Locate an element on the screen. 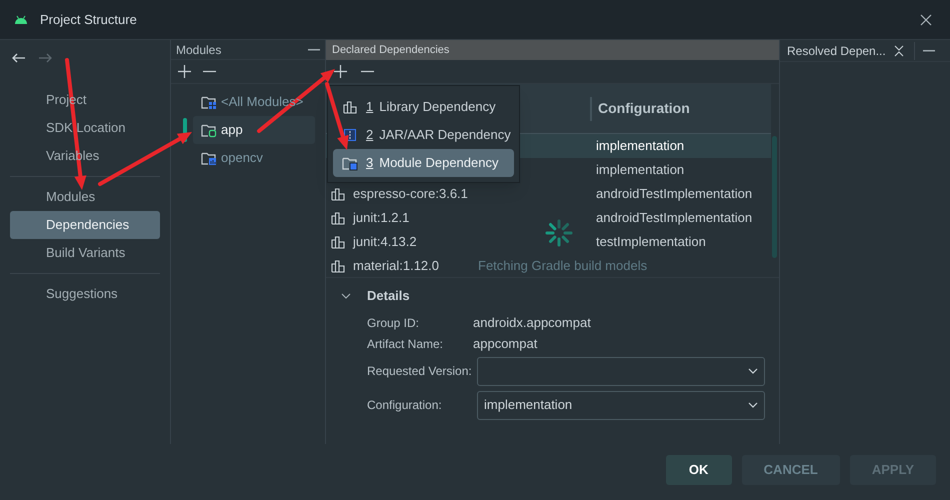  loading-spinner-icon is located at coordinates (559, 233).